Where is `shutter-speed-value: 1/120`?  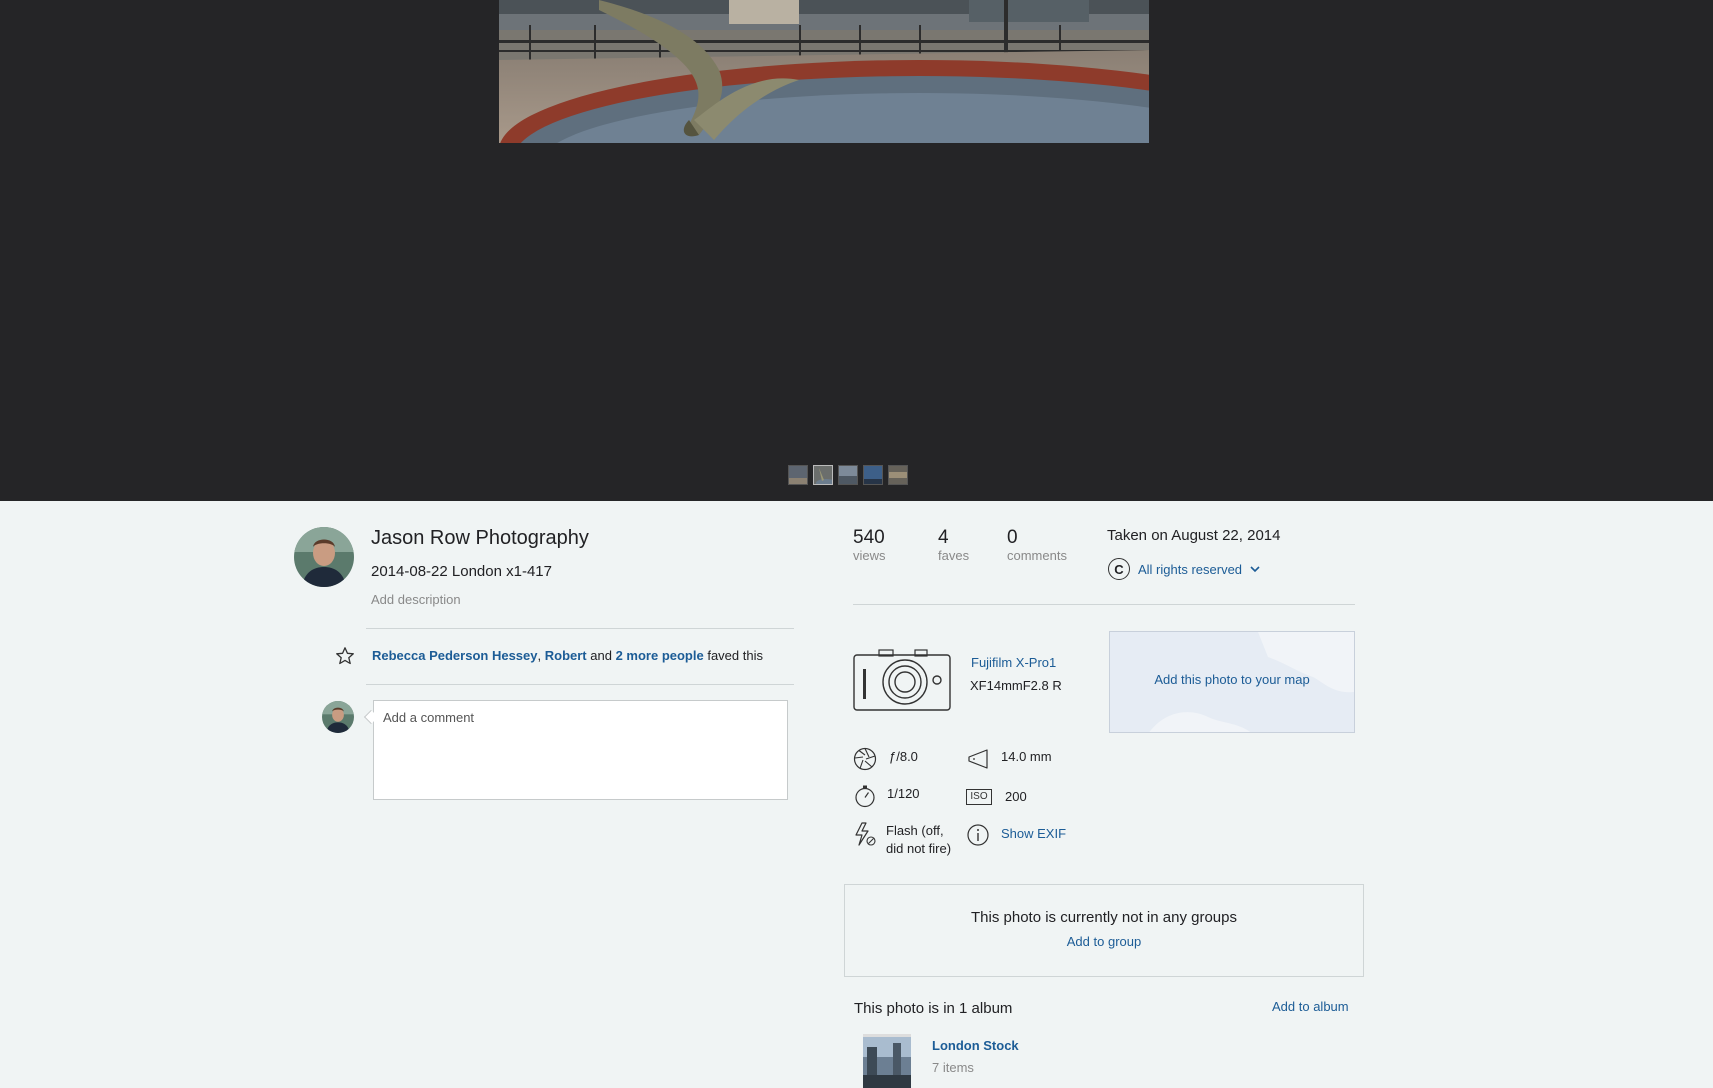
shutter-speed-value: 1/120 is located at coordinates (903, 793).